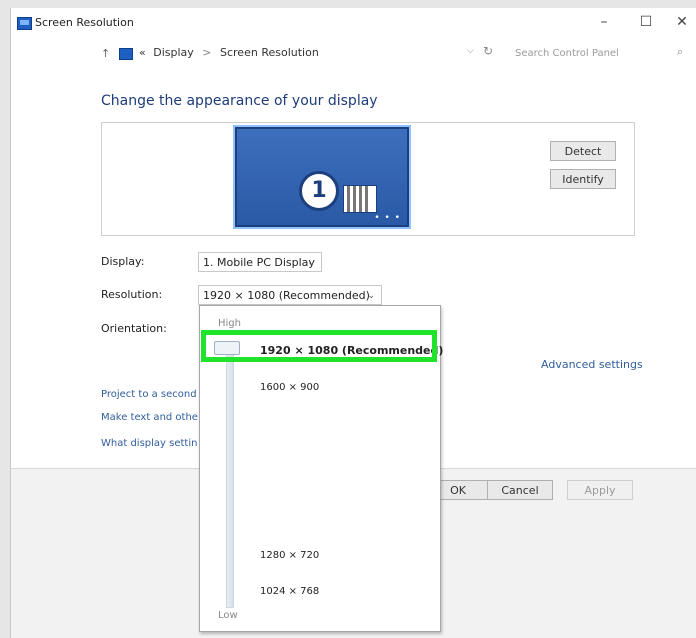 This screenshot has width=696, height=638. What do you see at coordinates (583, 151) in the screenshot?
I see `detect-button: Detect` at bounding box center [583, 151].